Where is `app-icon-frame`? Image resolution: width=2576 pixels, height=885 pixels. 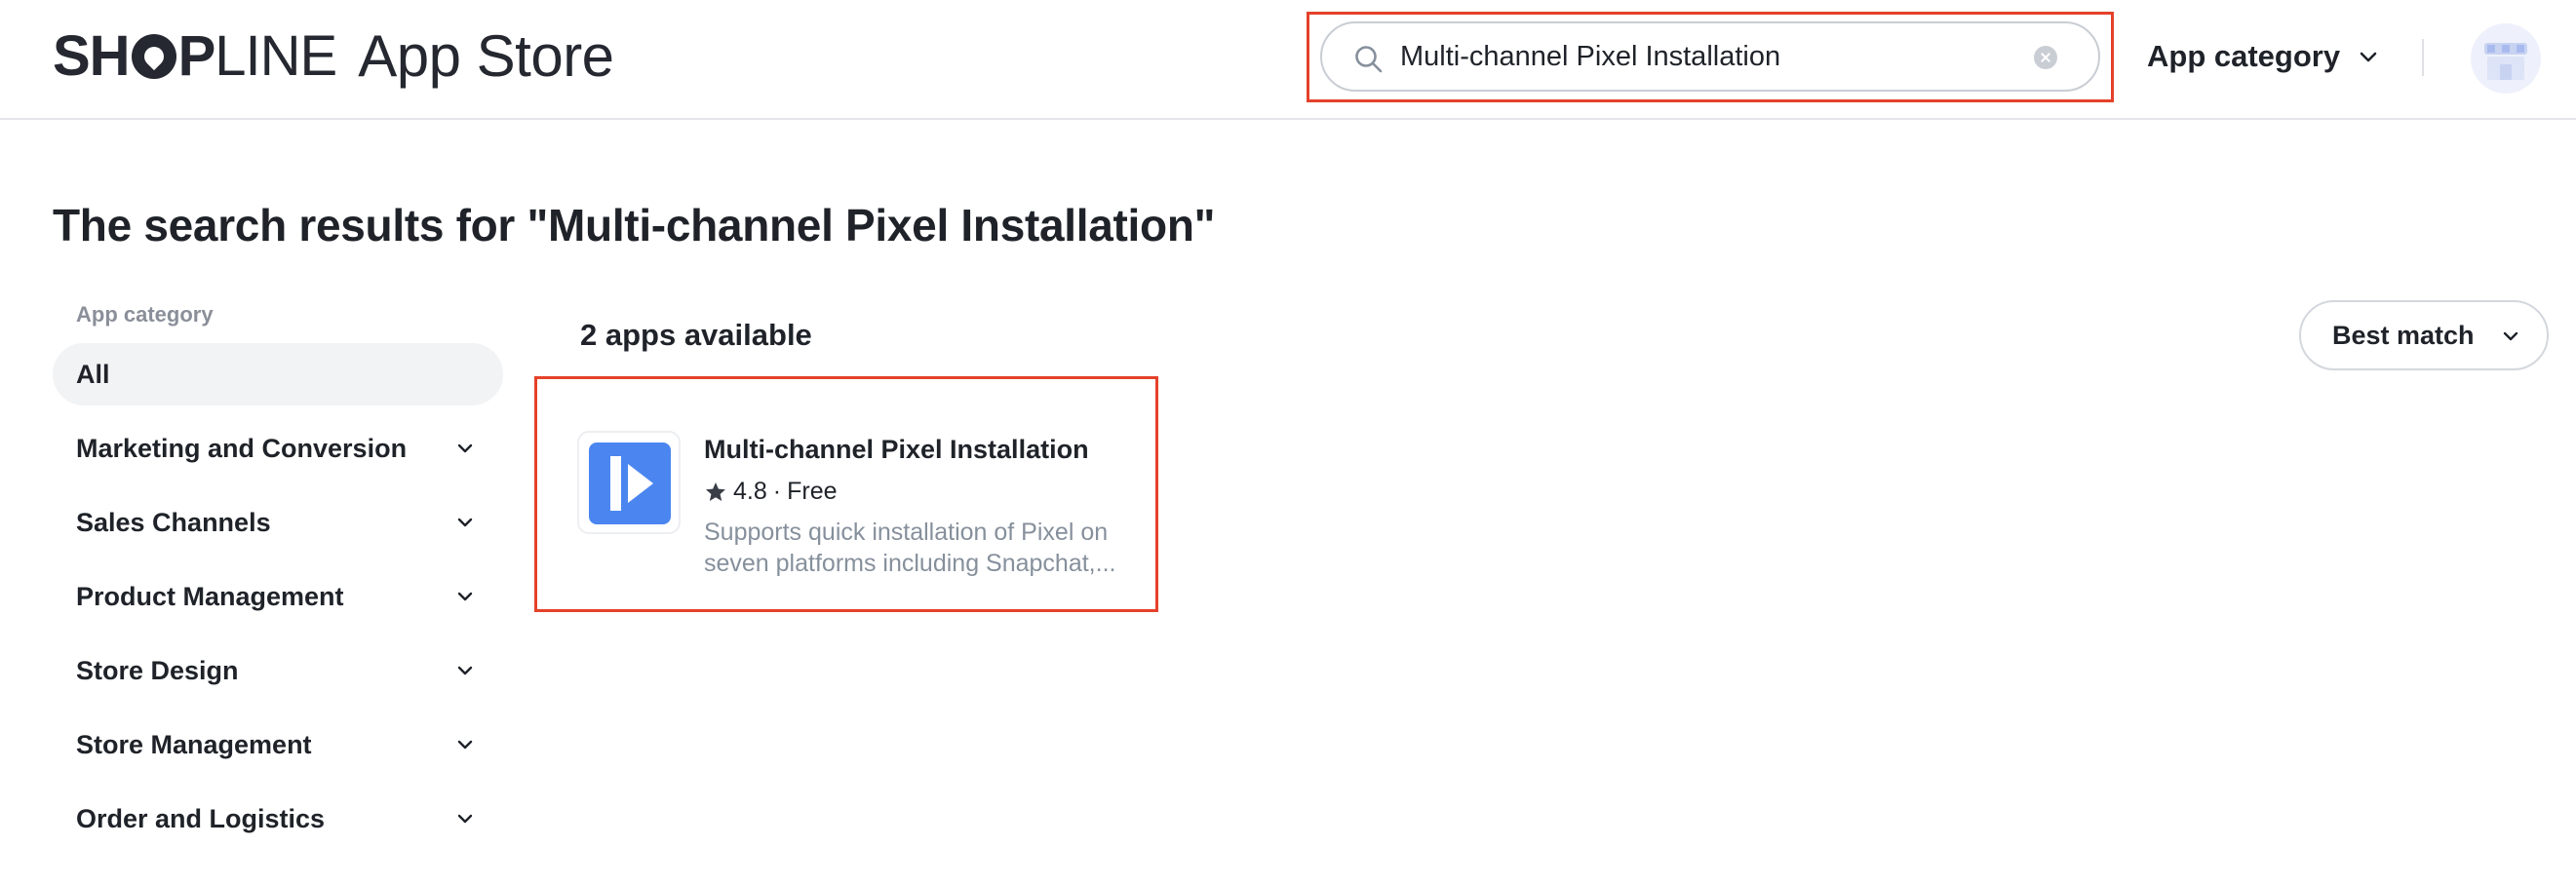
app-icon-frame is located at coordinates (629, 482).